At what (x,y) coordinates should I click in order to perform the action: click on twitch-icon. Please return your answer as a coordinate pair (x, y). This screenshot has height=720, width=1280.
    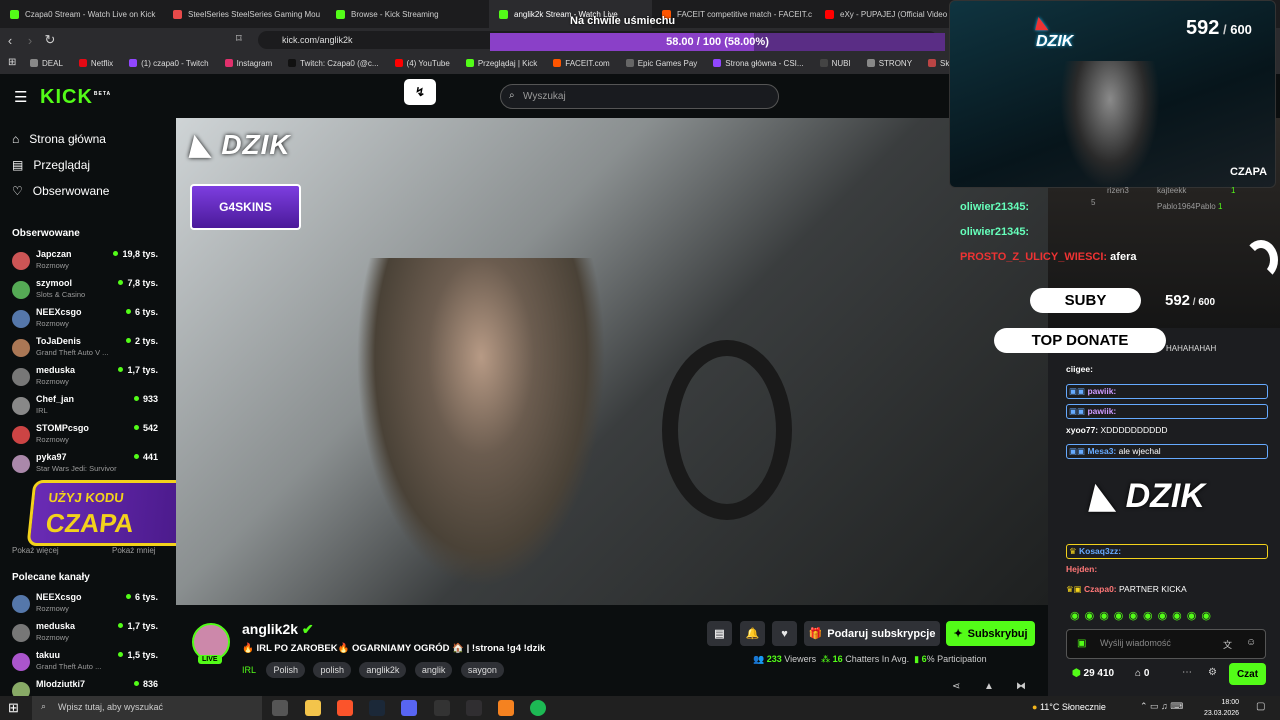
    Looking at the image, I should click on (133, 63).